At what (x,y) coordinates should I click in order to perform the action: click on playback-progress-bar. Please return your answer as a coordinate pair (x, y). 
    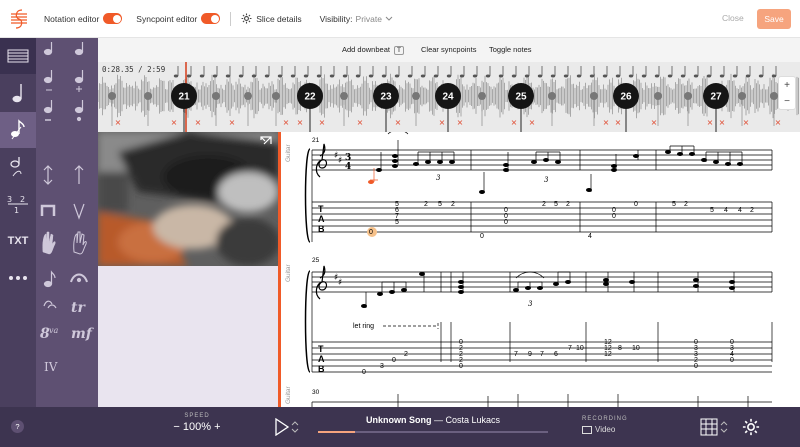
    Looking at the image, I should click on (433, 432).